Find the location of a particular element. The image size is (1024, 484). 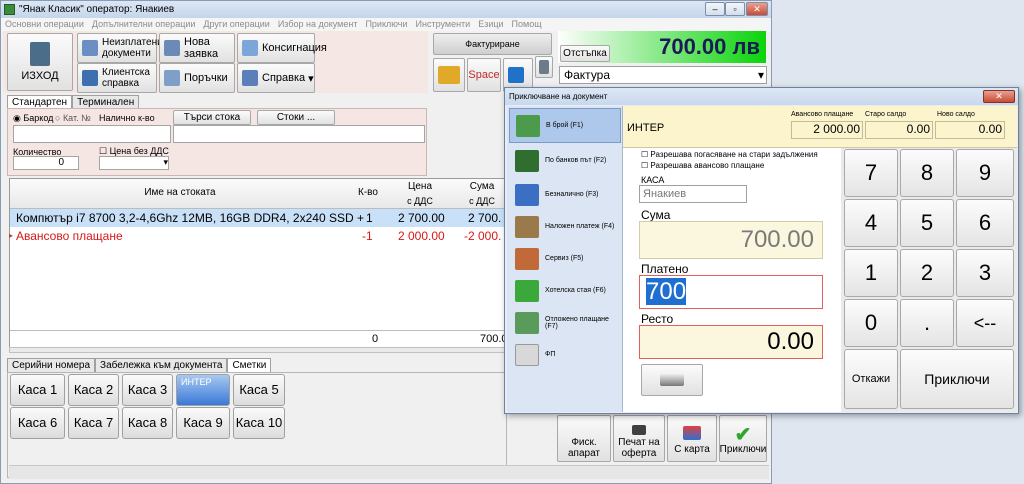

key-3: 3 is located at coordinates (985, 273).